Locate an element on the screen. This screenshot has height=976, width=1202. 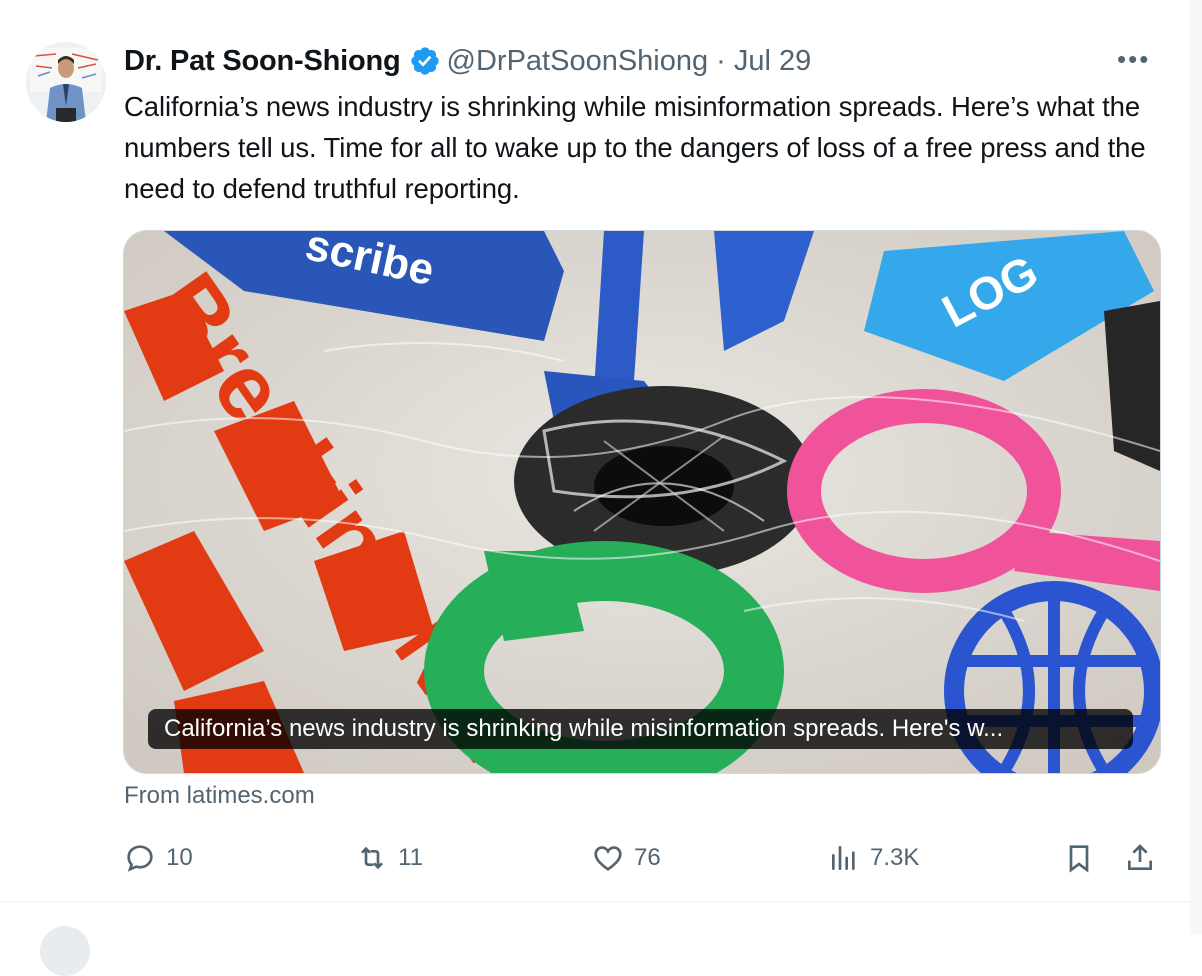
views-icon is located at coordinates (843, 858).